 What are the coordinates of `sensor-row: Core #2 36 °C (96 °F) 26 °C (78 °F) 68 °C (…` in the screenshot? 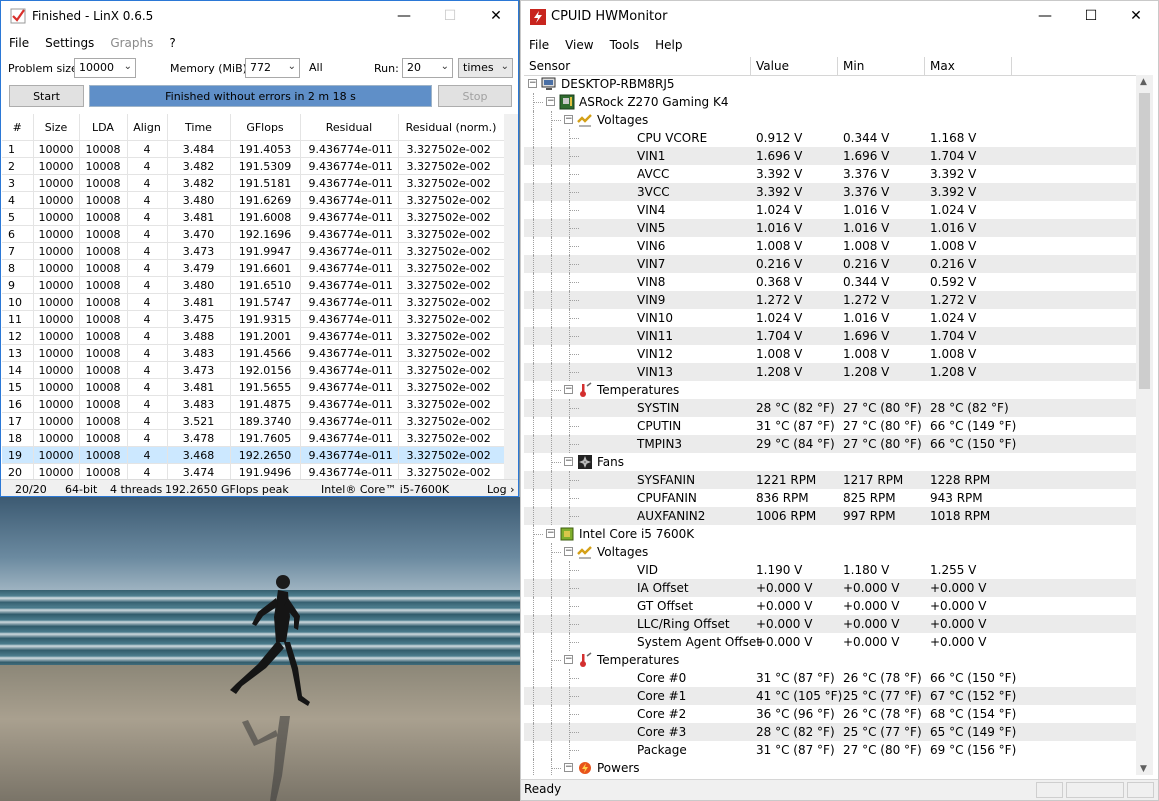 It's located at (830, 714).